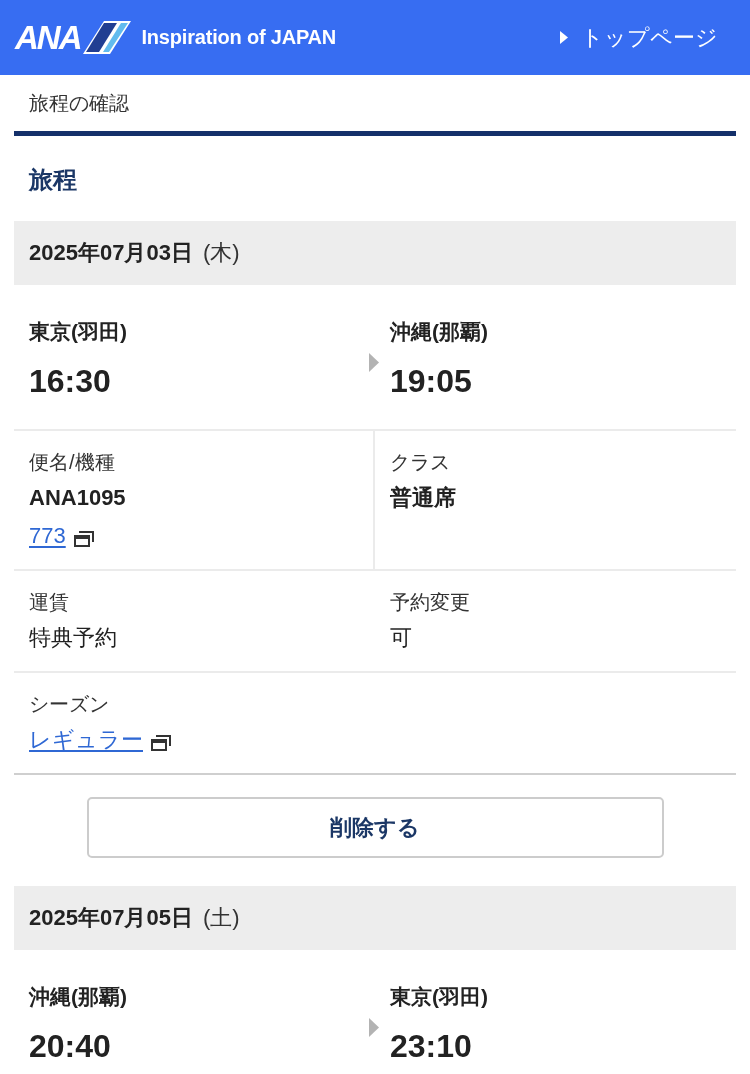 The image size is (750, 1074). What do you see at coordinates (375, 827) in the screenshot?
I see `delete-button: 削除する` at bounding box center [375, 827].